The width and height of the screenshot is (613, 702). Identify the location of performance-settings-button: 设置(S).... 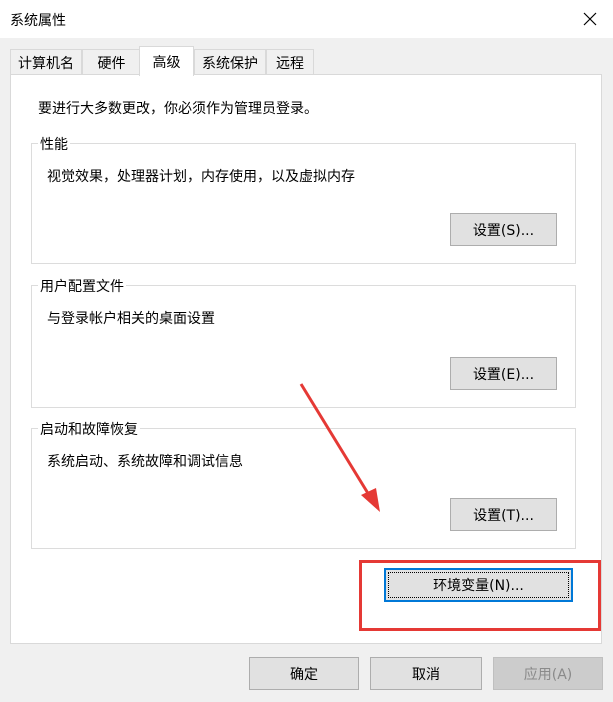
(503, 229).